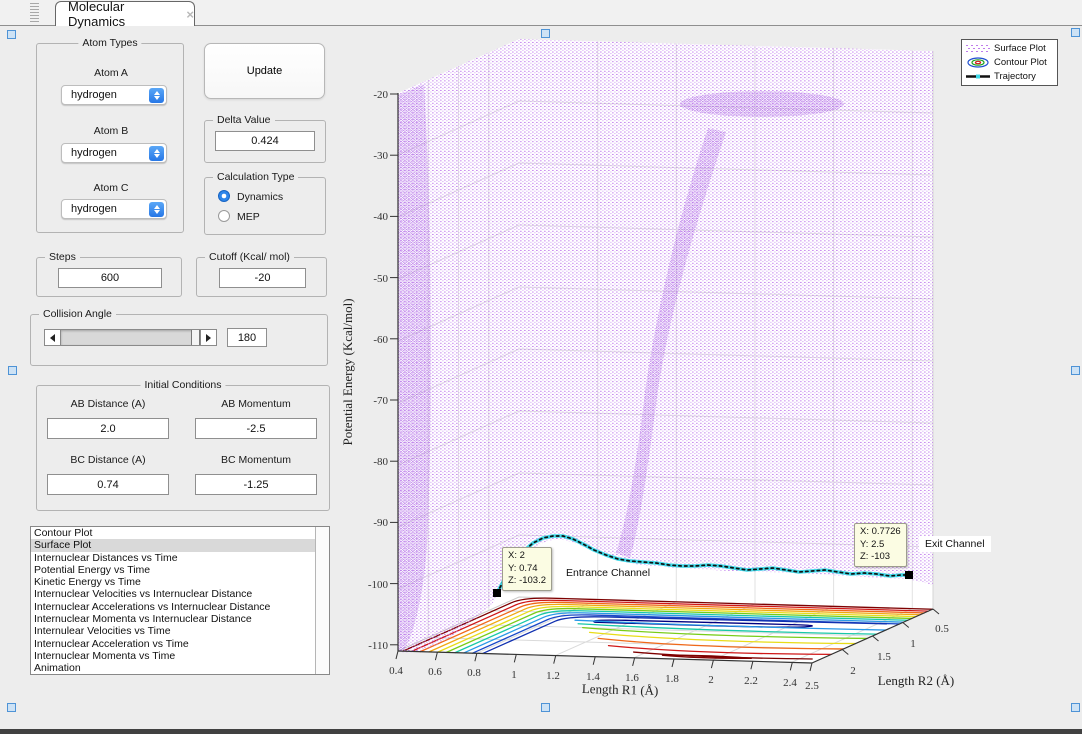  What do you see at coordinates (244, 120) in the screenshot?
I see `delta-value-label: Delta Value` at bounding box center [244, 120].